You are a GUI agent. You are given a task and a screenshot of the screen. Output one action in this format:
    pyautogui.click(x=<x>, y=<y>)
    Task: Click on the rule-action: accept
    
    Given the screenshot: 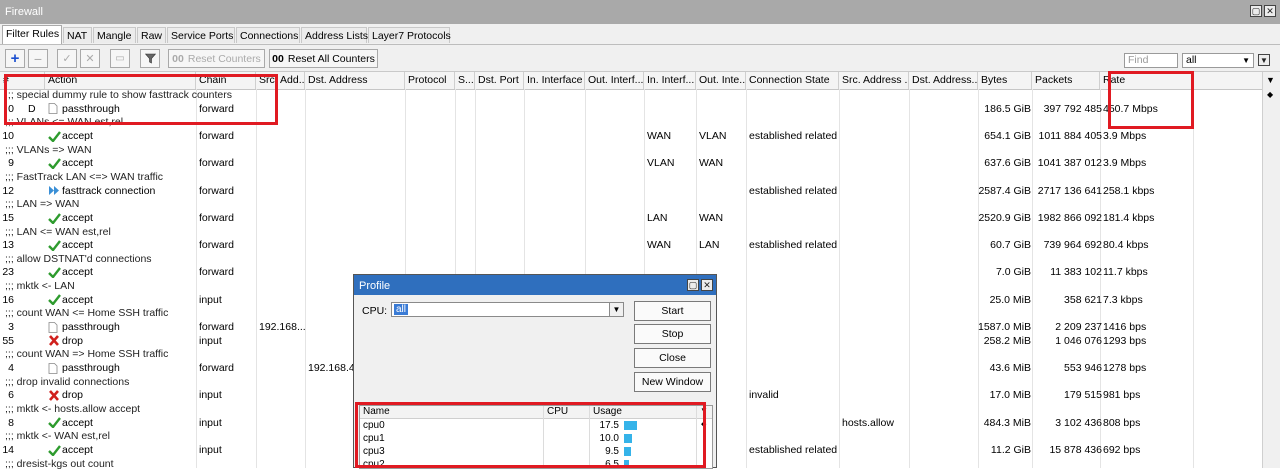 What is the action you would take?
    pyautogui.click(x=70, y=424)
    